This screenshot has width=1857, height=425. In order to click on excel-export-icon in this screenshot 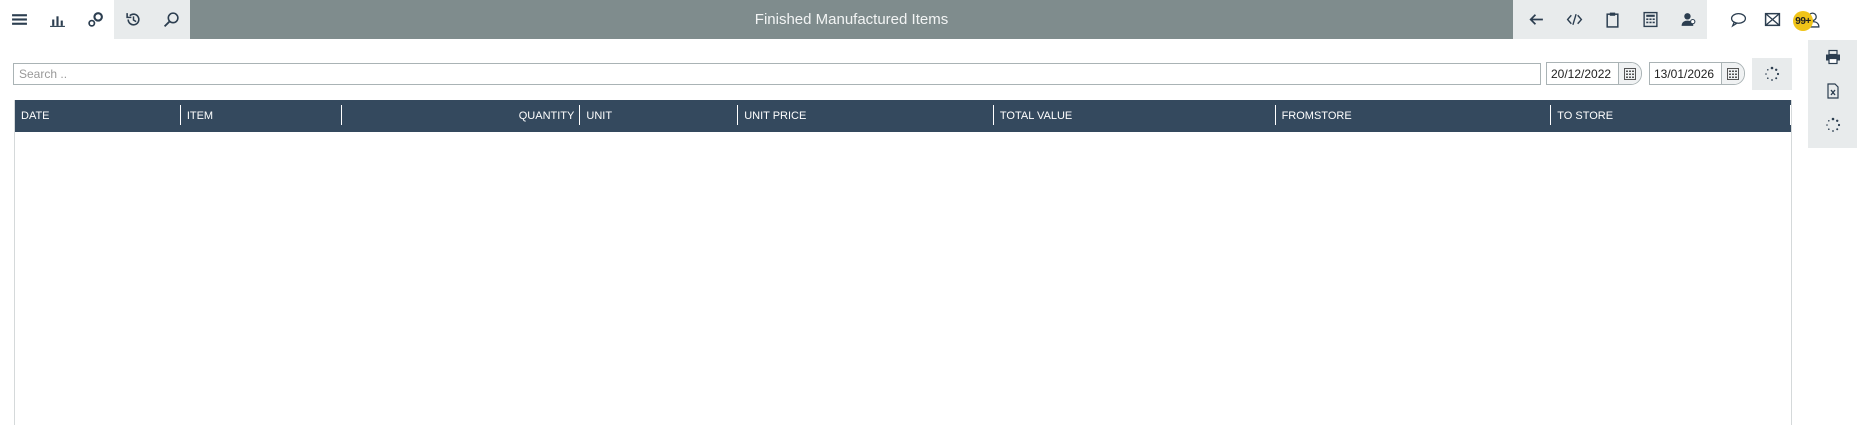, I will do `click(1832, 91)`.